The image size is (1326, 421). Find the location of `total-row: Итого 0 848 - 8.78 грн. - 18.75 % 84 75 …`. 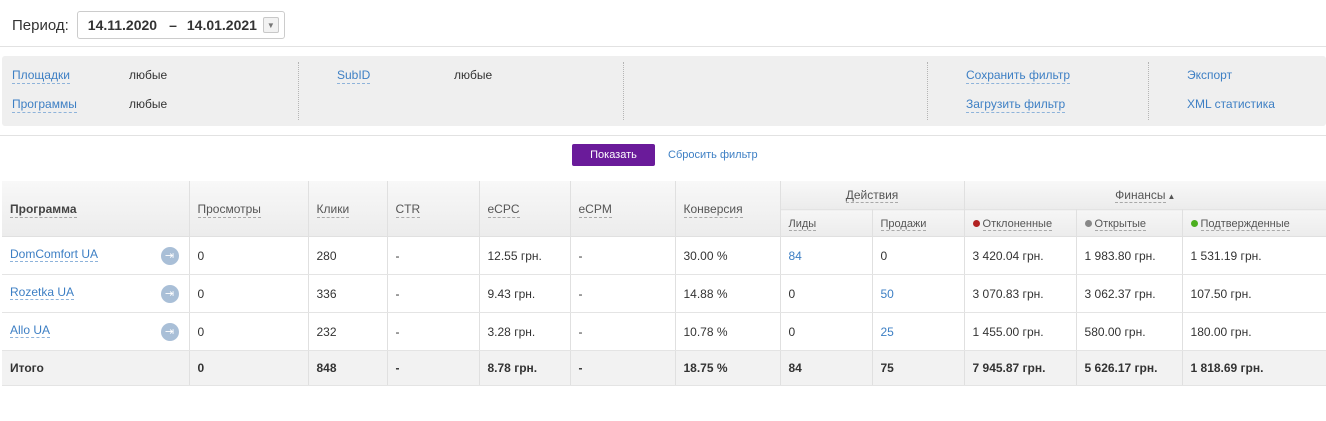

total-row: Итого 0 848 - 8.78 грн. - 18.75 % 84 75 … is located at coordinates (664, 368).